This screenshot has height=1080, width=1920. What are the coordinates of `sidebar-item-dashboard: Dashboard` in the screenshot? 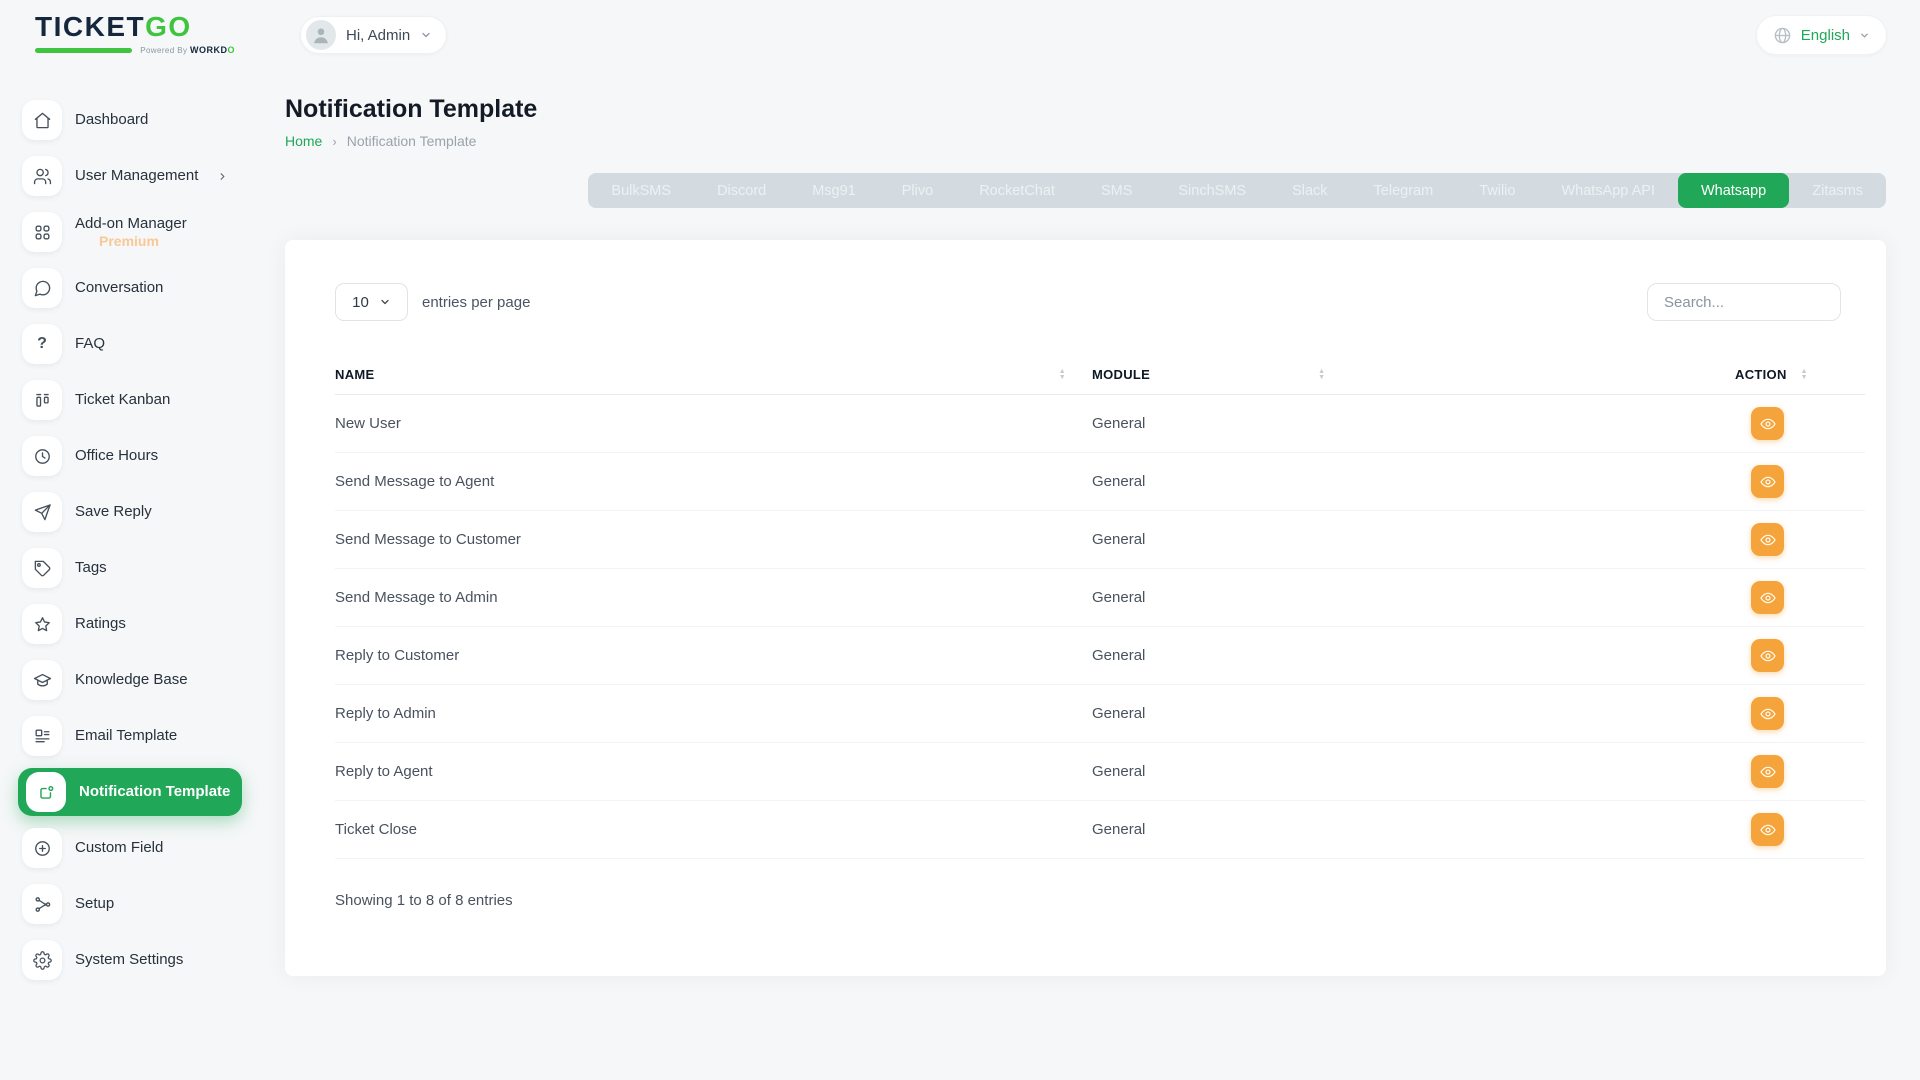 It's located at (130, 120).